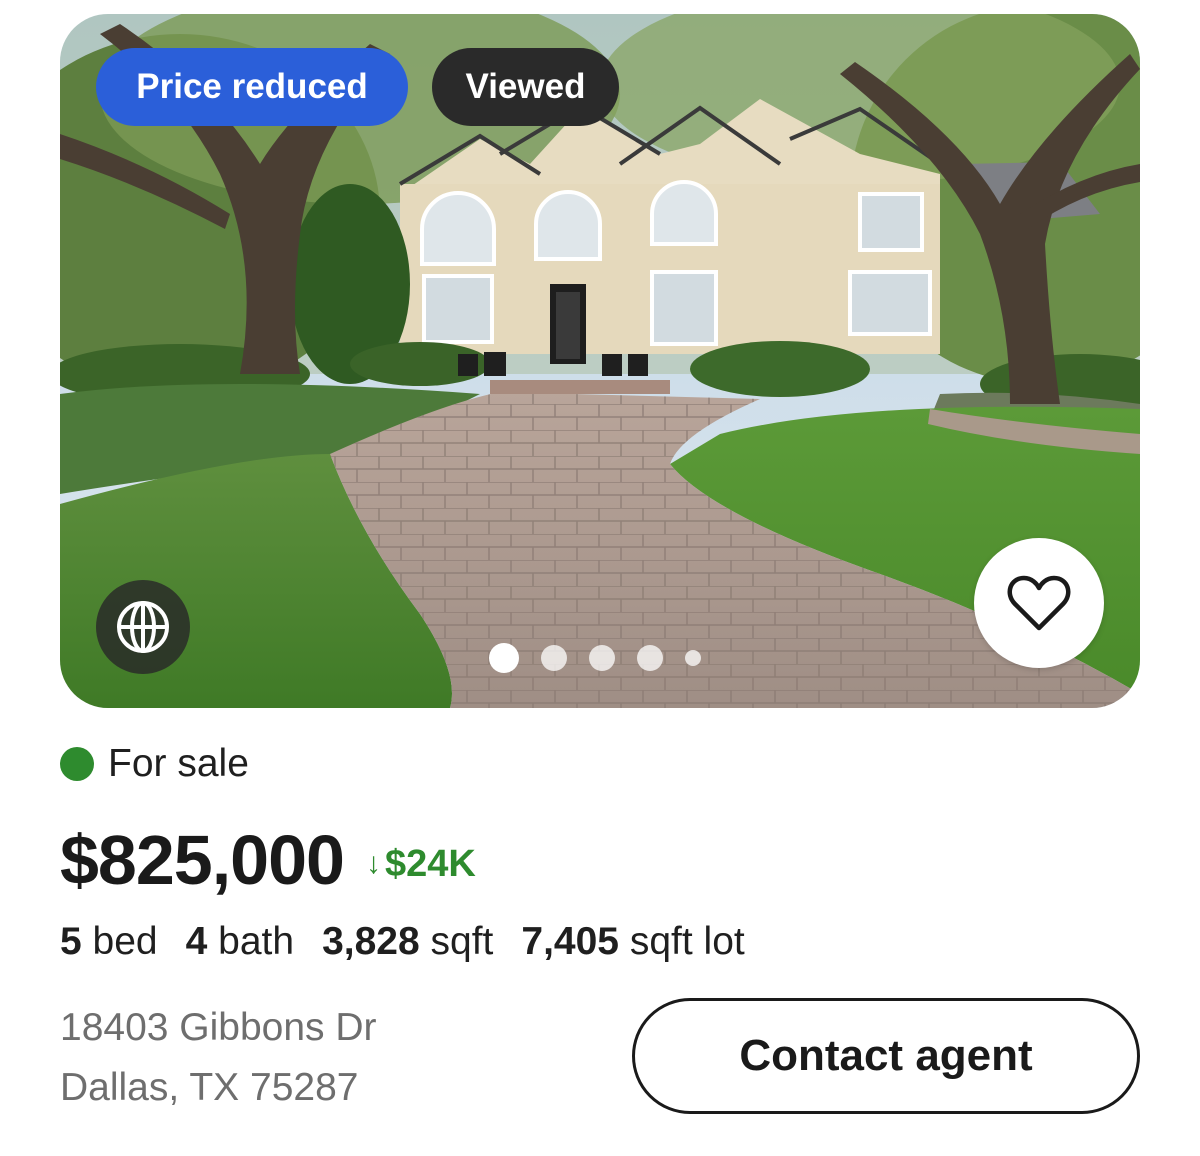  What do you see at coordinates (109, 941) in the screenshot?
I see `fact-beds: 5 bed` at bounding box center [109, 941].